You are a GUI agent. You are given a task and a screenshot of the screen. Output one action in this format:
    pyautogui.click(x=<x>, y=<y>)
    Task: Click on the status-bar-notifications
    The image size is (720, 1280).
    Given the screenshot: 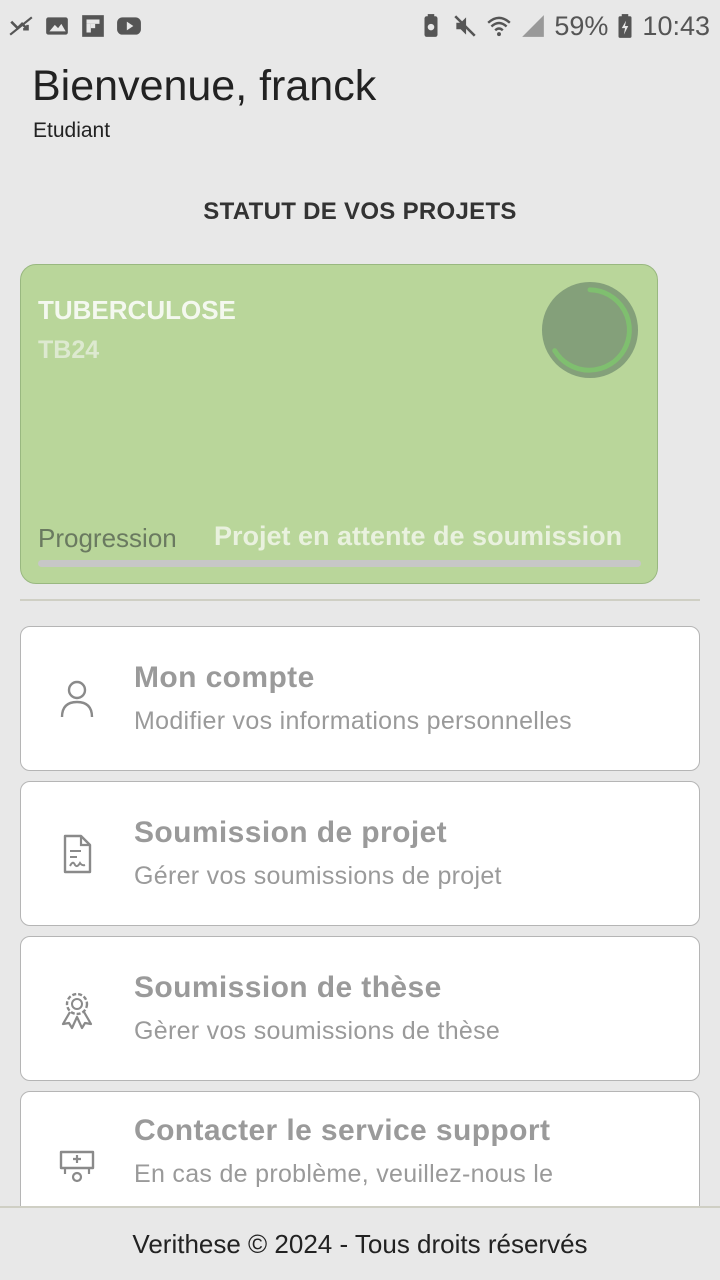 What is the action you would take?
    pyautogui.click(x=75, y=26)
    